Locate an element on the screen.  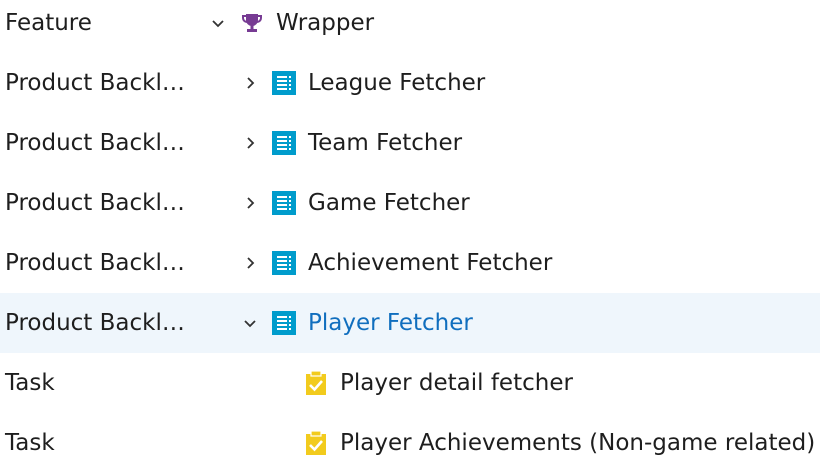
tree-row-game-fetcher: Product Backl… Game Fetcher is located at coordinates (410, 203).